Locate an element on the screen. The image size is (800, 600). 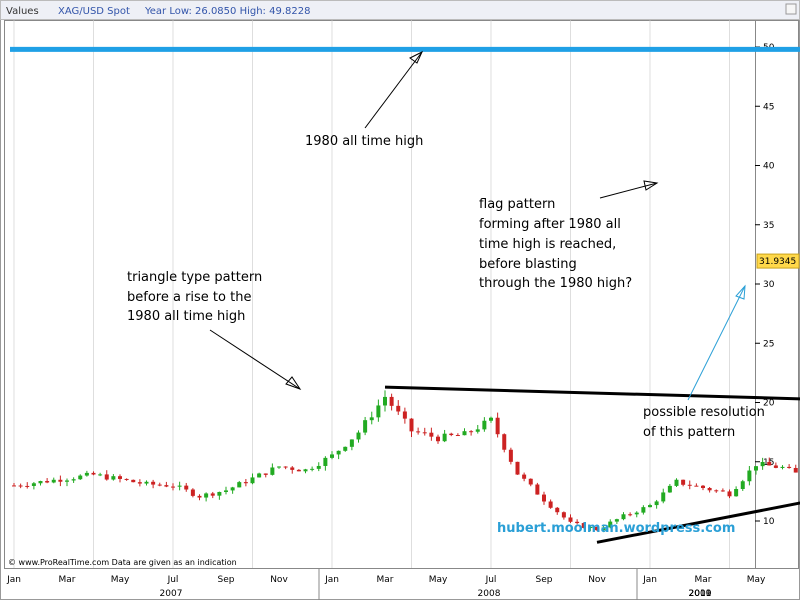
y-tick-label: 40 is located at coordinates (769, 167).